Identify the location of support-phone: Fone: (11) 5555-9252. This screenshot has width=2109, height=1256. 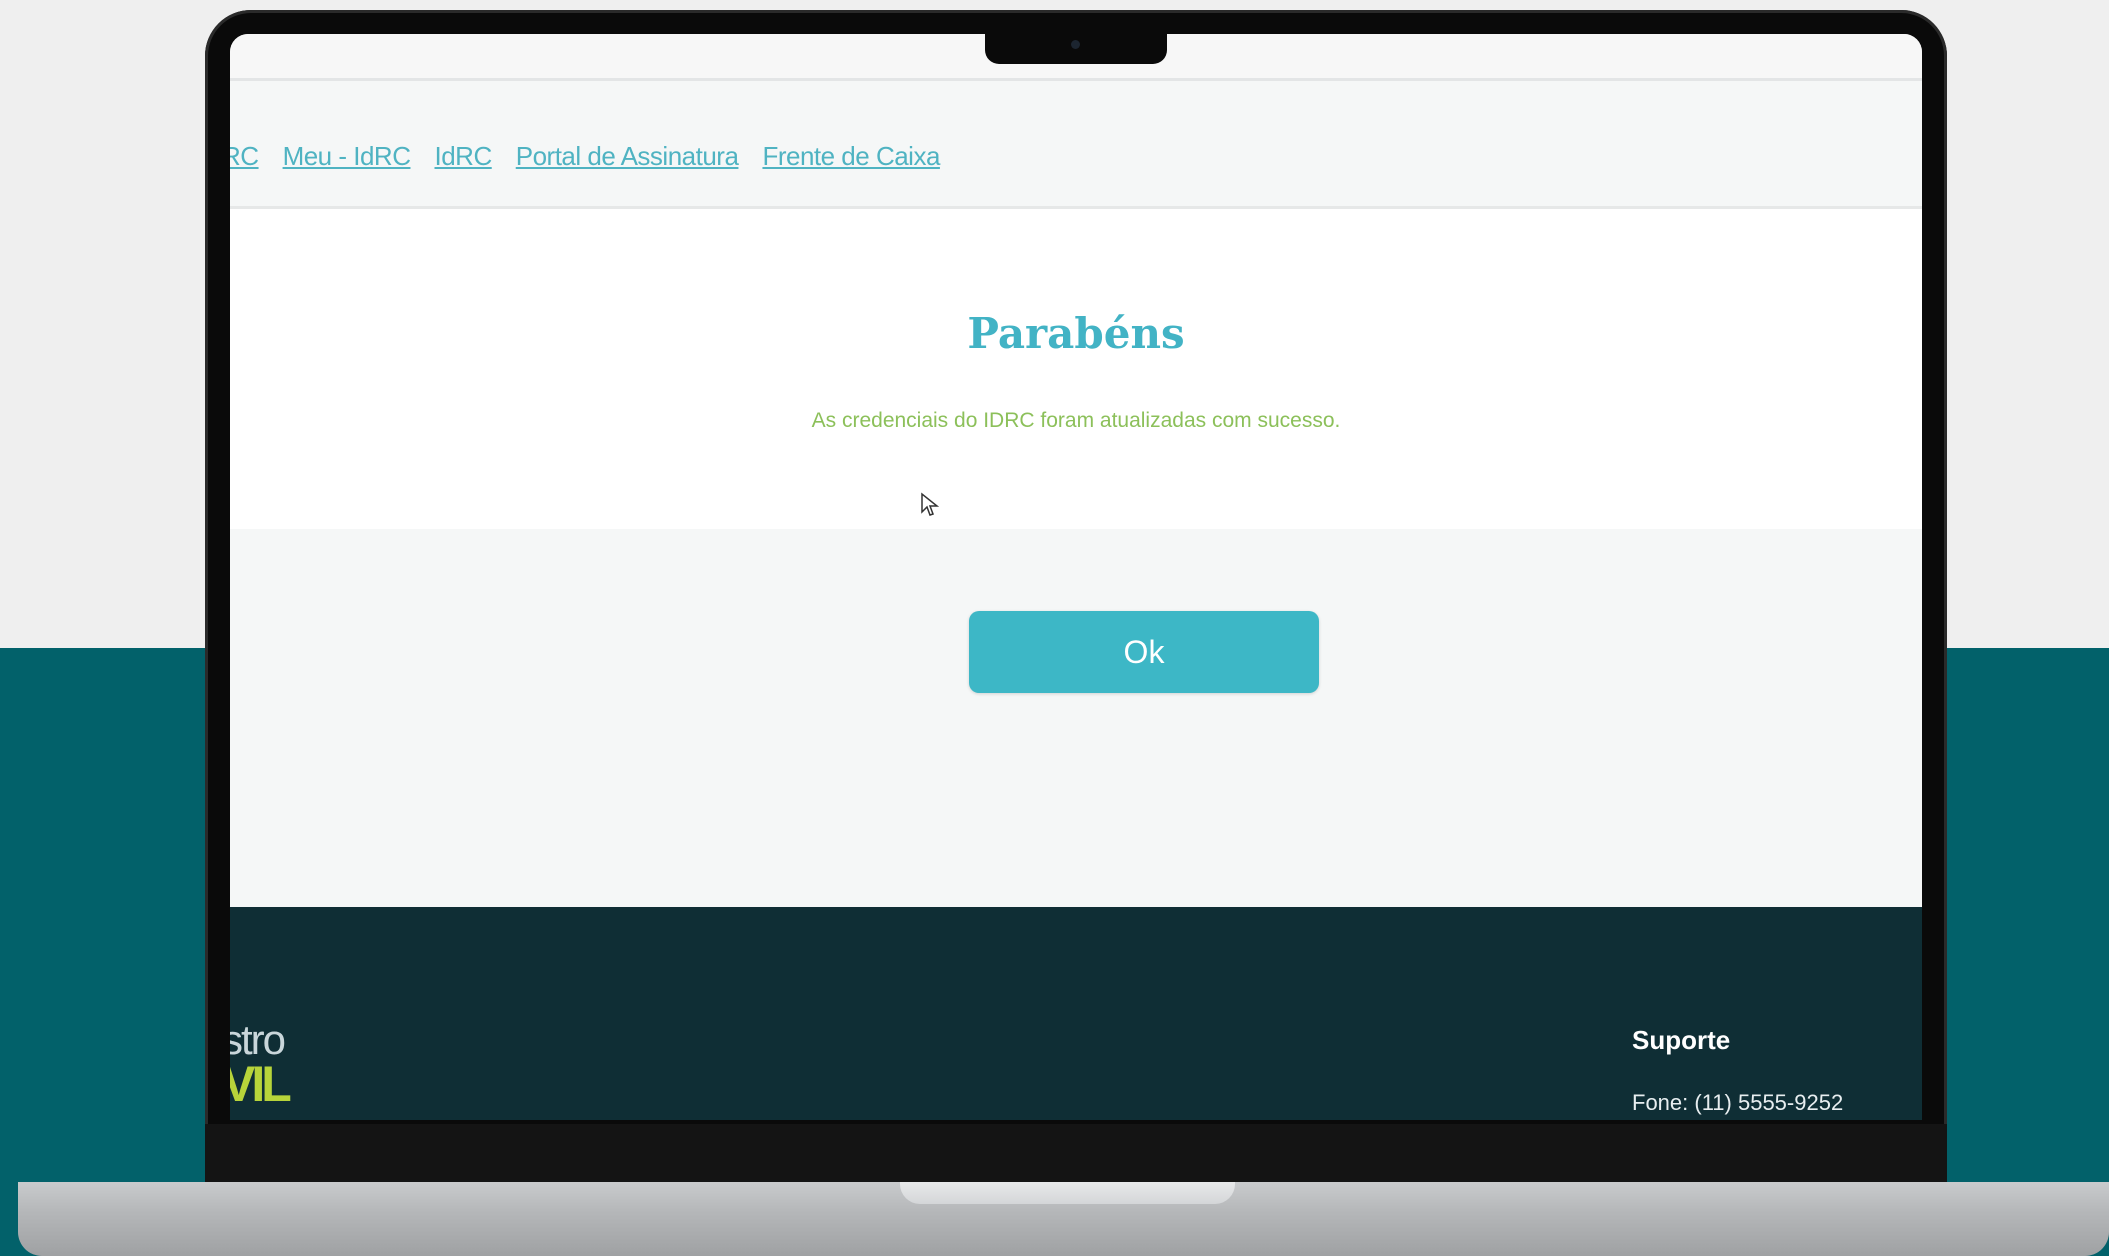
(1738, 1102).